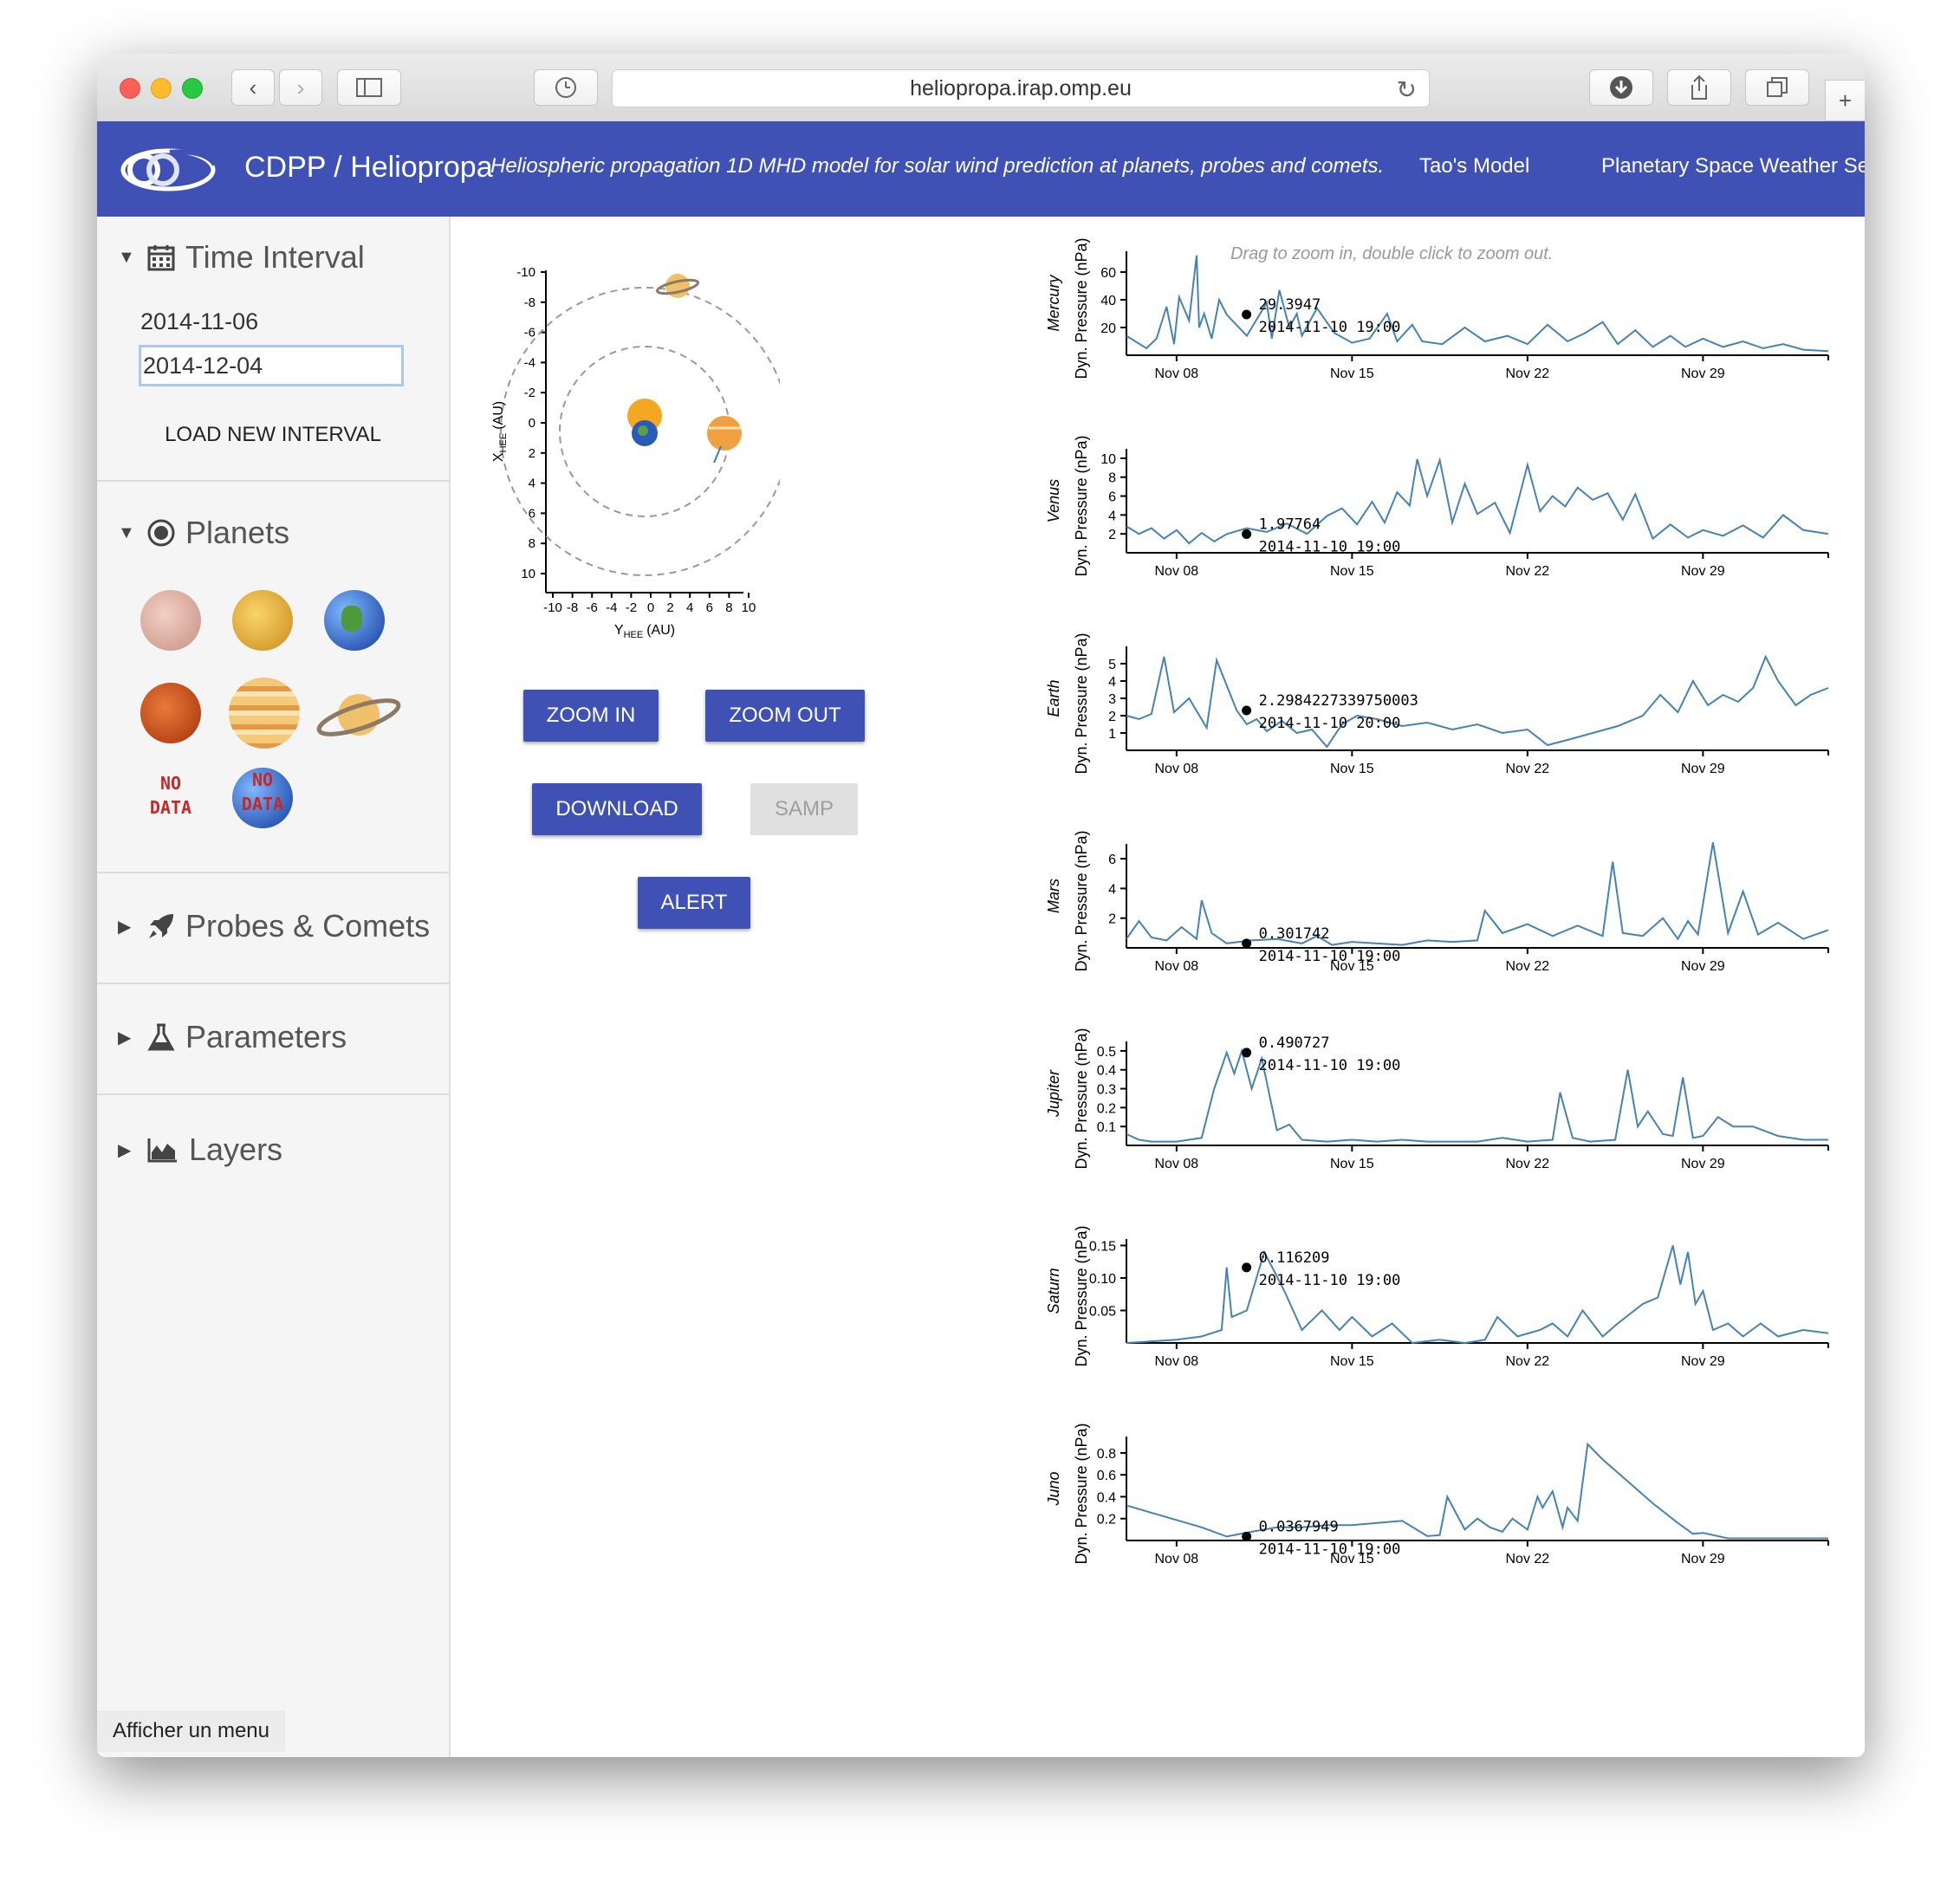 The height and width of the screenshot is (1894, 1960). I want to click on nav-taos-model: Tao's Model, so click(1474, 166).